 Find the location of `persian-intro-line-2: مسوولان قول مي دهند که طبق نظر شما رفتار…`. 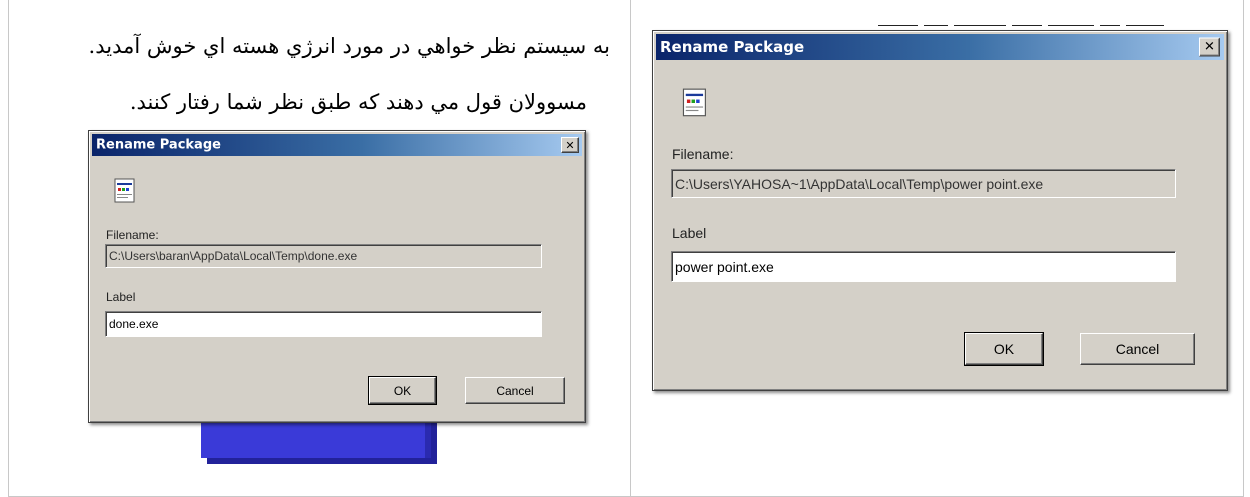

persian-intro-line-2: مسوولان قول مي دهند که طبق نظر شما رفتار… is located at coordinates (358, 102).